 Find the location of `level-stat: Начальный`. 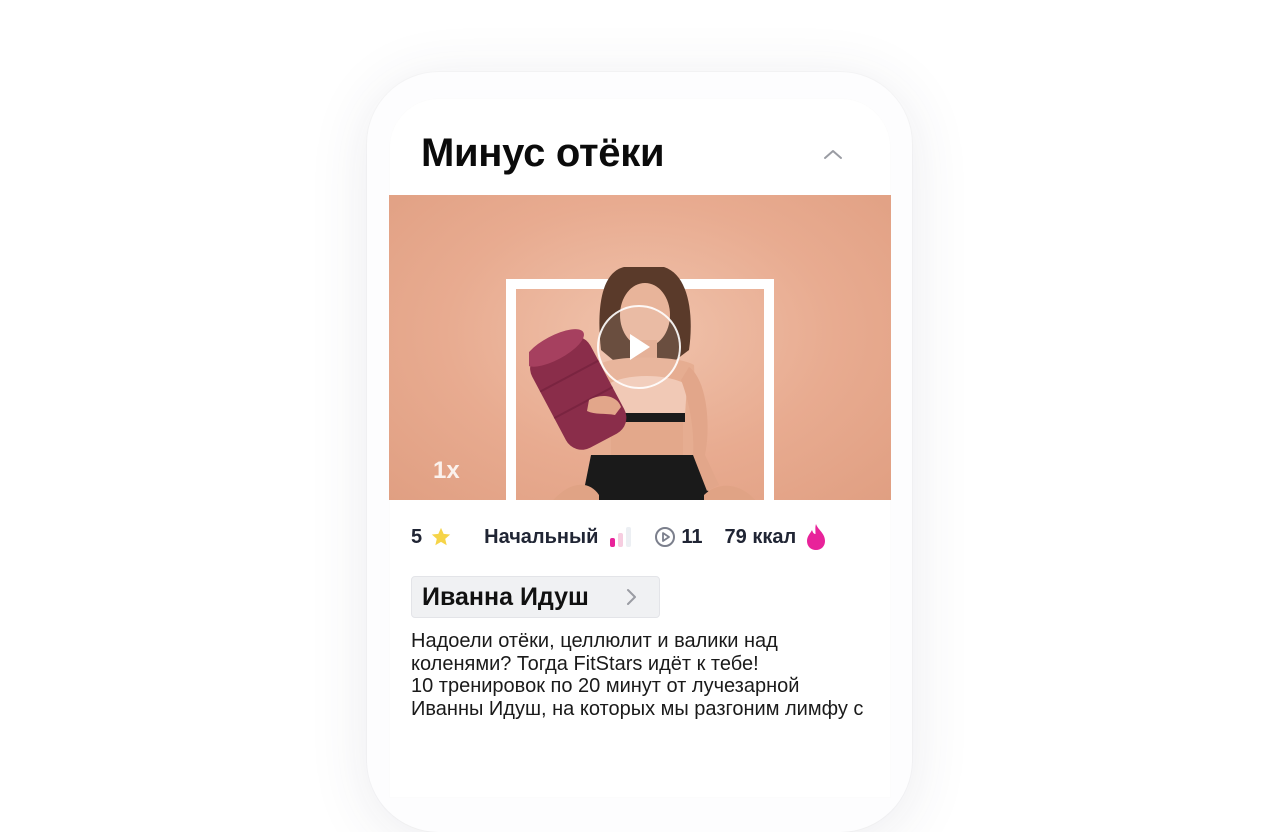

level-stat: Начальный is located at coordinates (558, 537).